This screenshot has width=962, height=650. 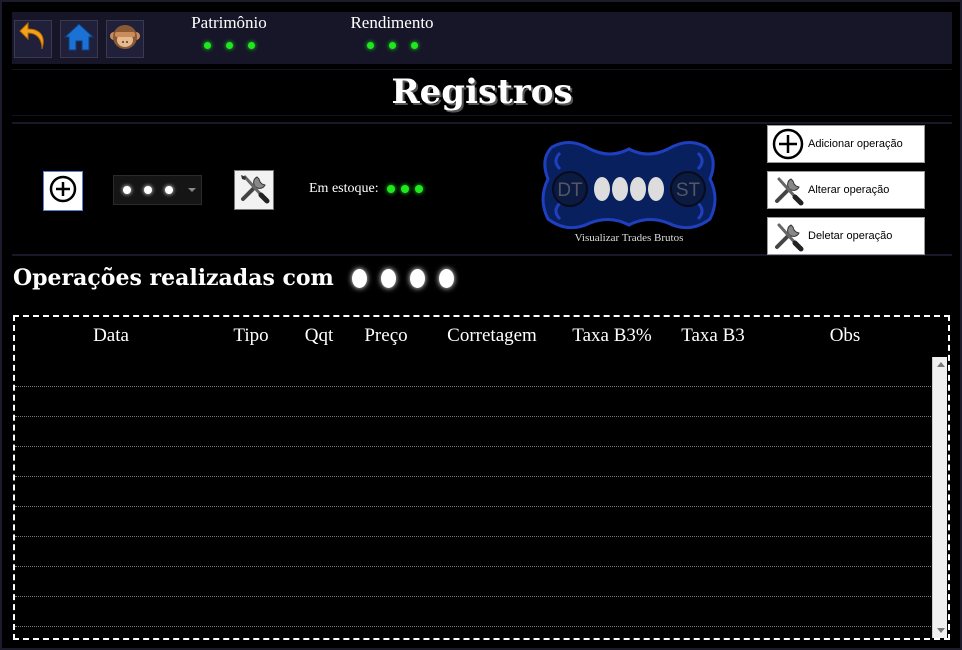 I want to click on trades-caption: Visualizar Trades Brutos, so click(x=629, y=238).